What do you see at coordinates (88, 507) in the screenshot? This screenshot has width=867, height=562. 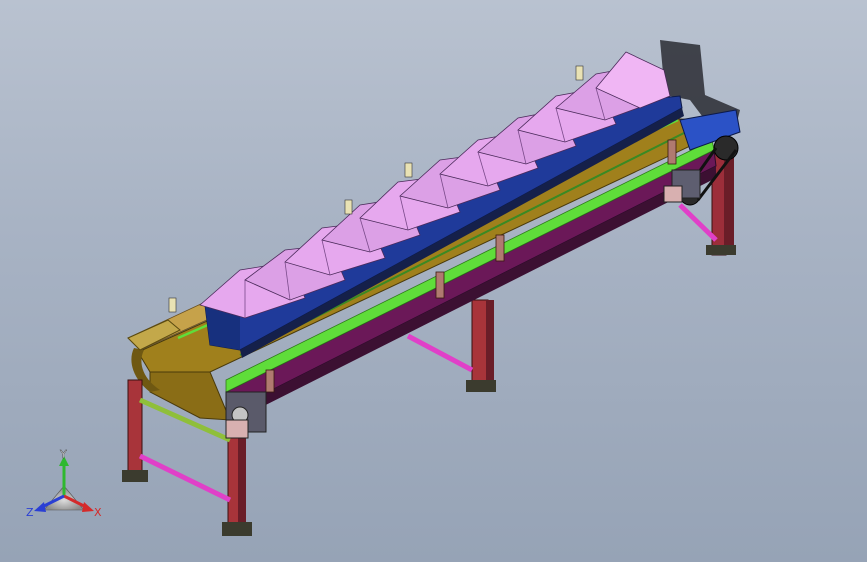 I see `x-arrow-icon` at bounding box center [88, 507].